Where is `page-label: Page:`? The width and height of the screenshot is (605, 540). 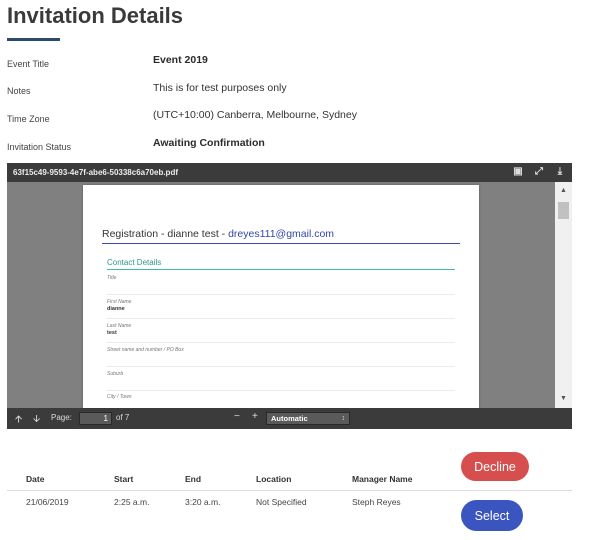 page-label: Page: is located at coordinates (61, 417).